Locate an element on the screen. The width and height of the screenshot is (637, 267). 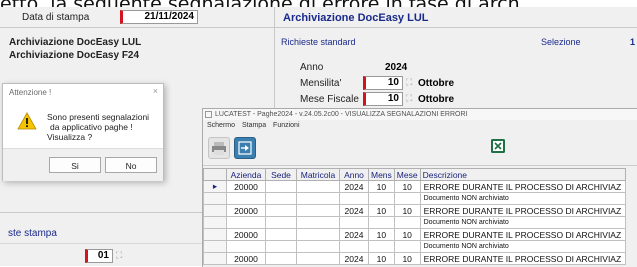
menu-item-schermo: Schermo is located at coordinates (221, 125).